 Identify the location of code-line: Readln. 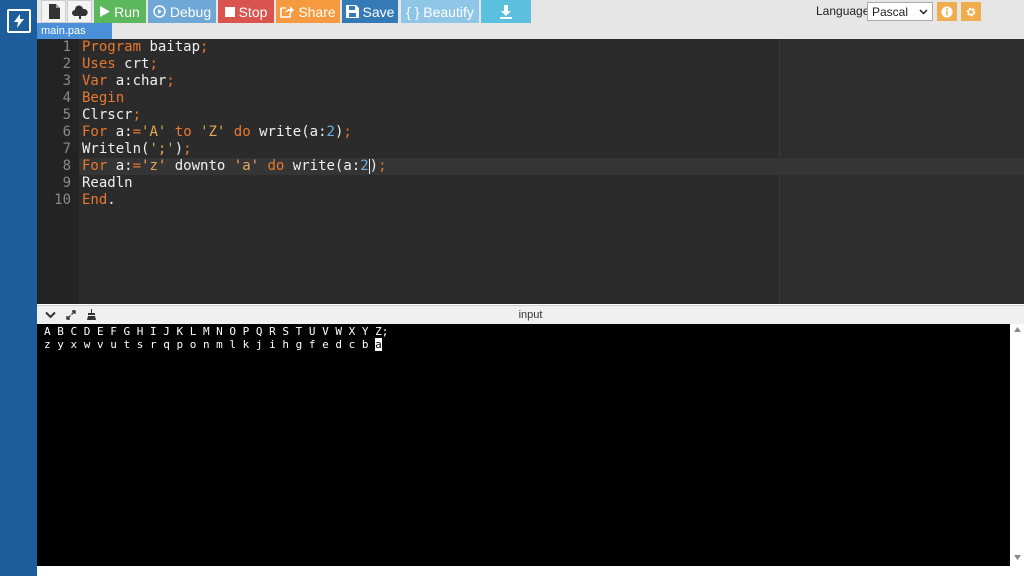
(530, 183).